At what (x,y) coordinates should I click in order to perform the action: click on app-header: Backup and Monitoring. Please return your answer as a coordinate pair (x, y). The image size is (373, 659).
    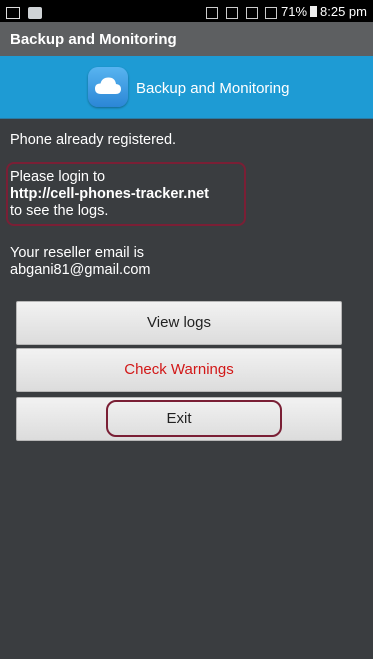
    Looking at the image, I should click on (186, 87).